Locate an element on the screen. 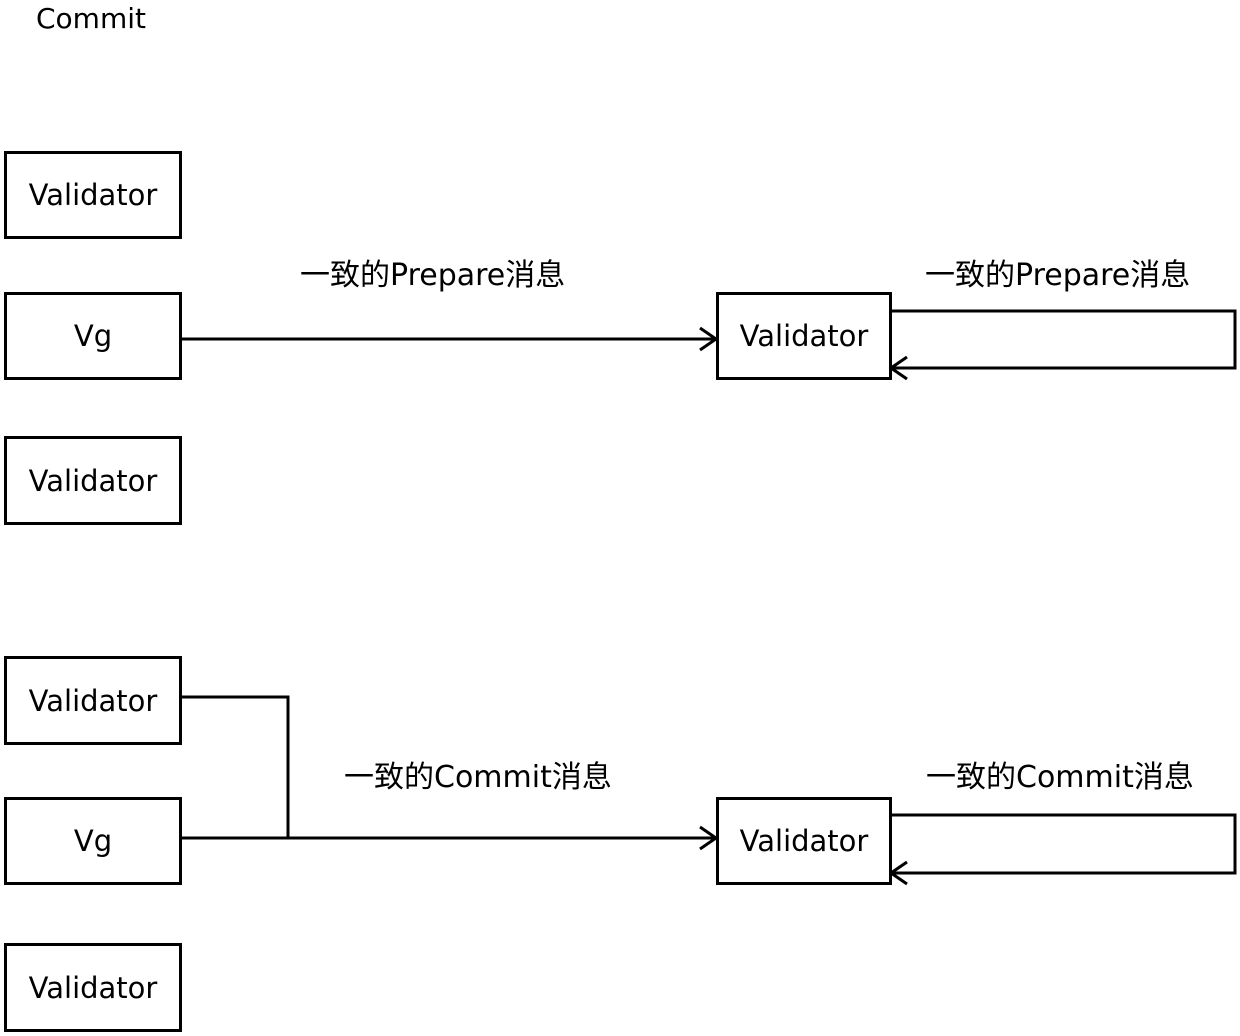 This screenshot has height=1036, width=1240. prepare-vg-node: Vg is located at coordinates (93, 336).